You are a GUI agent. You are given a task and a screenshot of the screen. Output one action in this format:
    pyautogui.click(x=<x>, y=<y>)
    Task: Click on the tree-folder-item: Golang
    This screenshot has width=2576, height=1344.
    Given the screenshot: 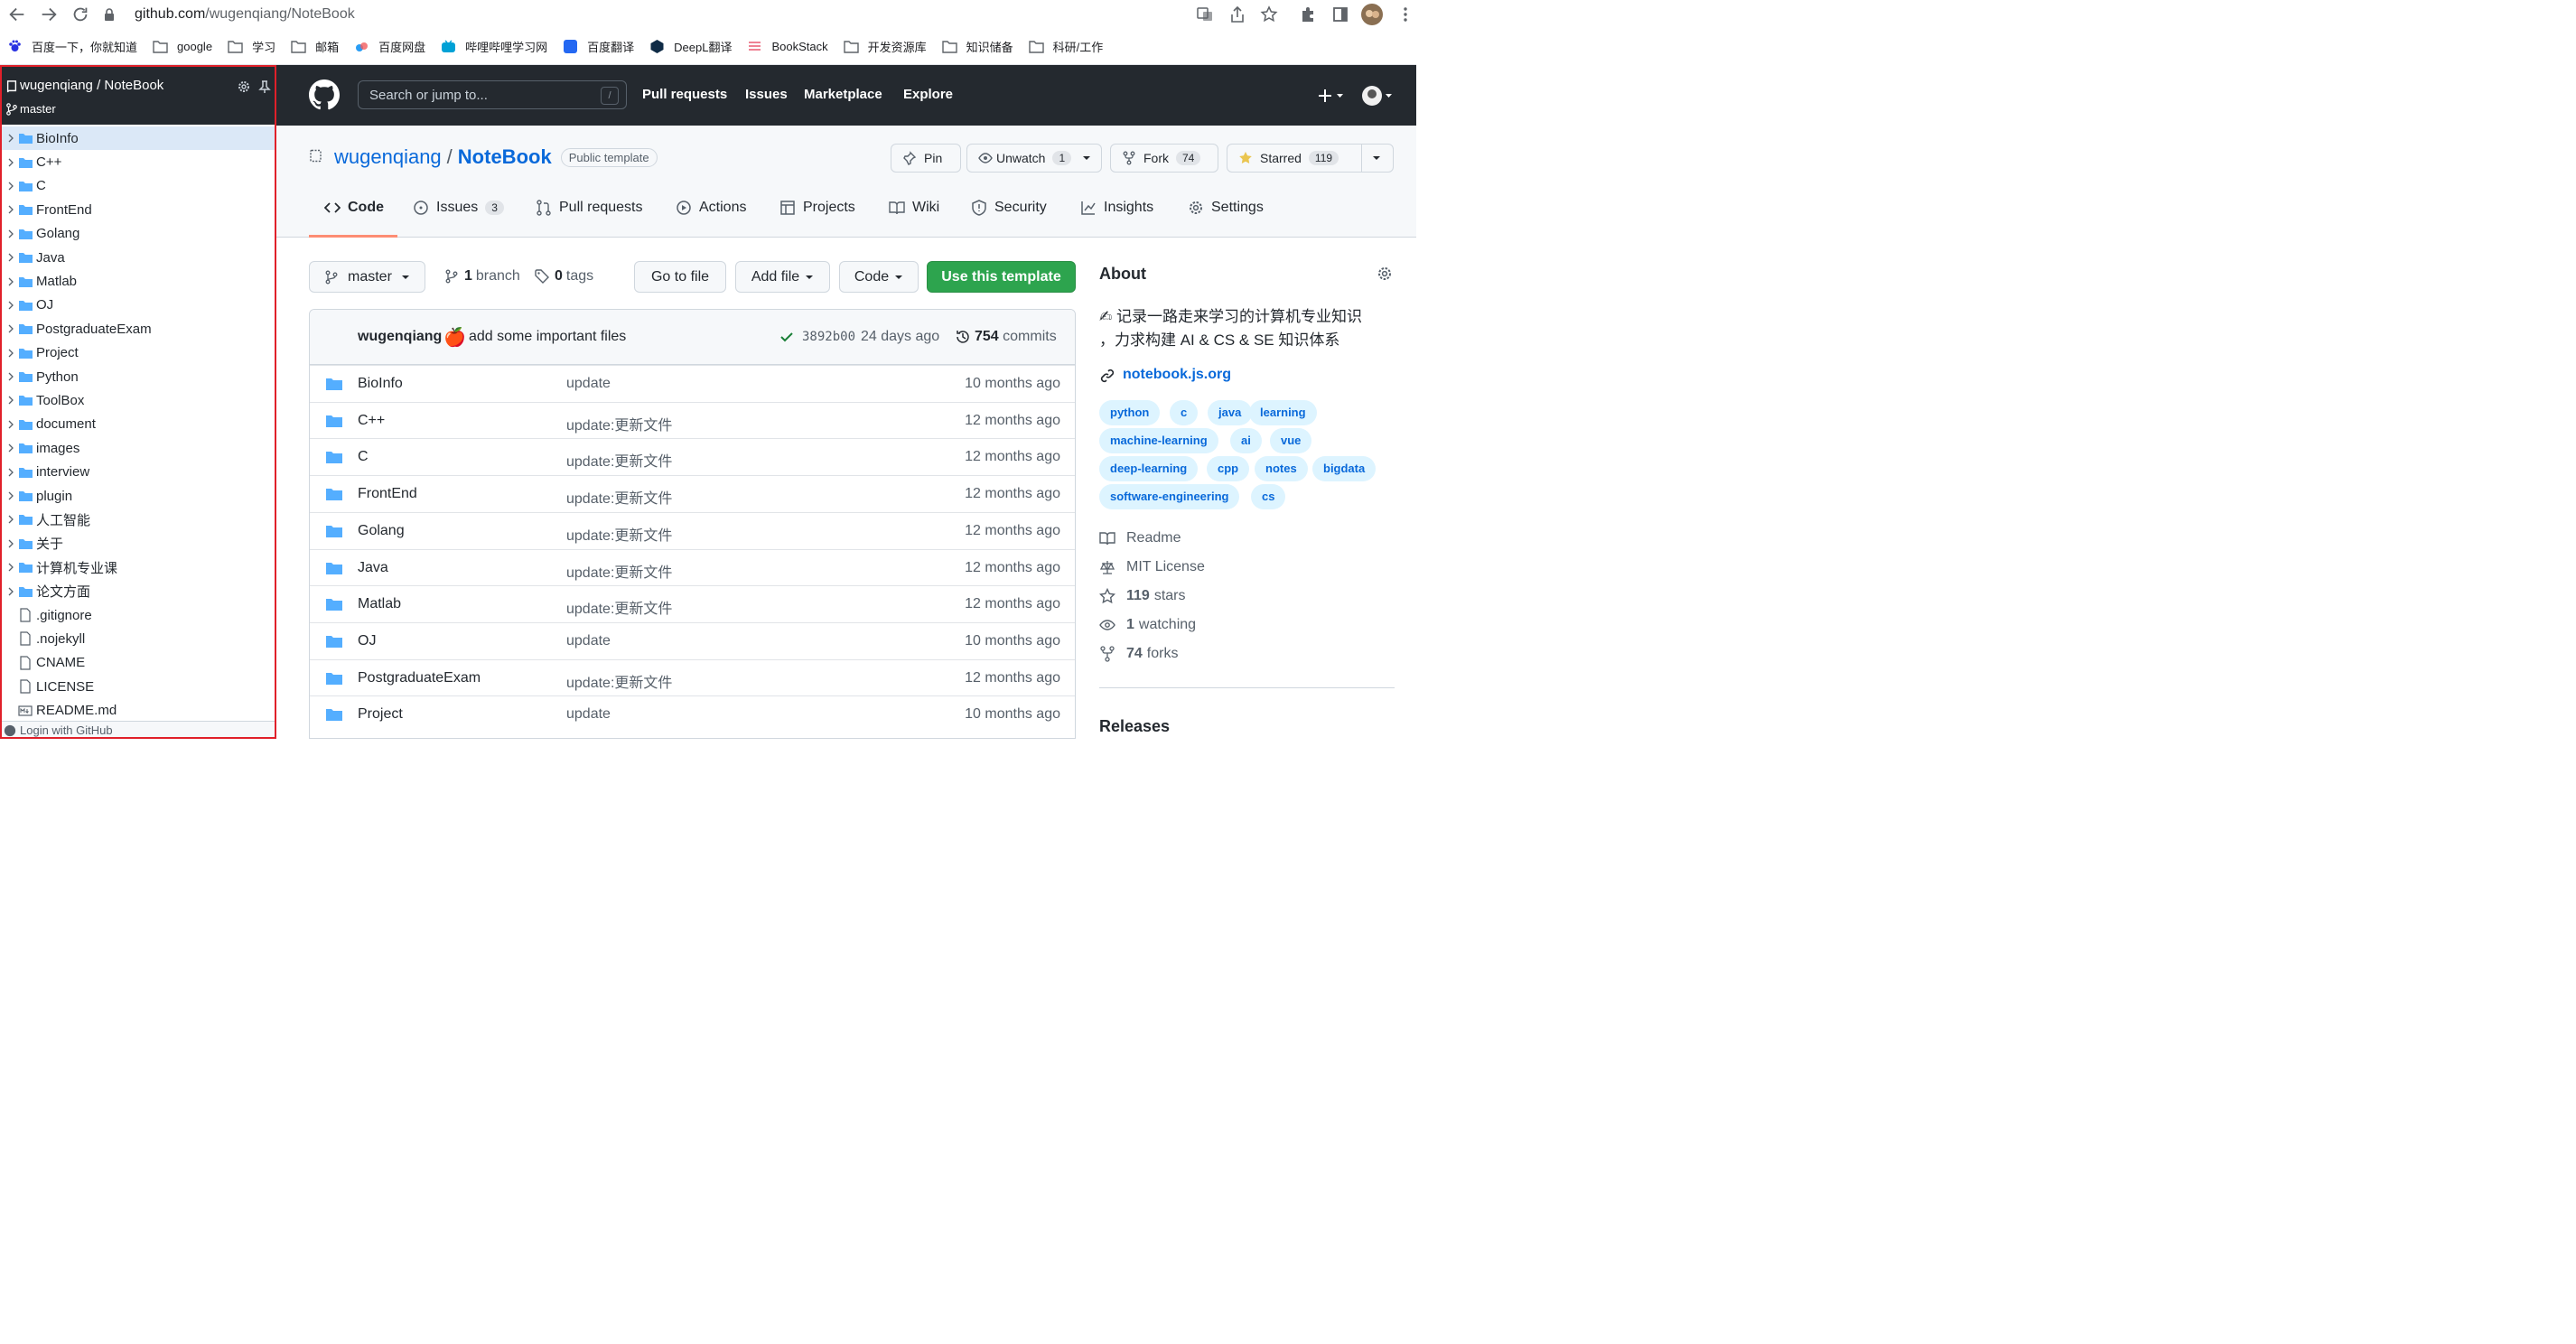 What is the action you would take?
    pyautogui.click(x=138, y=234)
    